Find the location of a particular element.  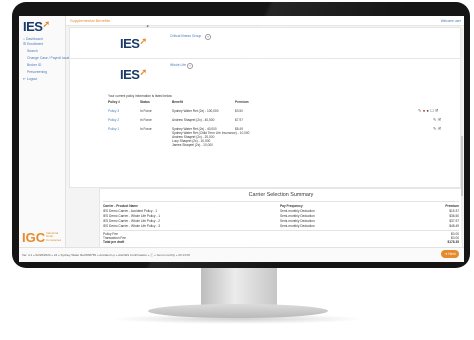

summary-product: IES Demo Carrier - Accident Policy - 1 is located at coordinates (130, 211).